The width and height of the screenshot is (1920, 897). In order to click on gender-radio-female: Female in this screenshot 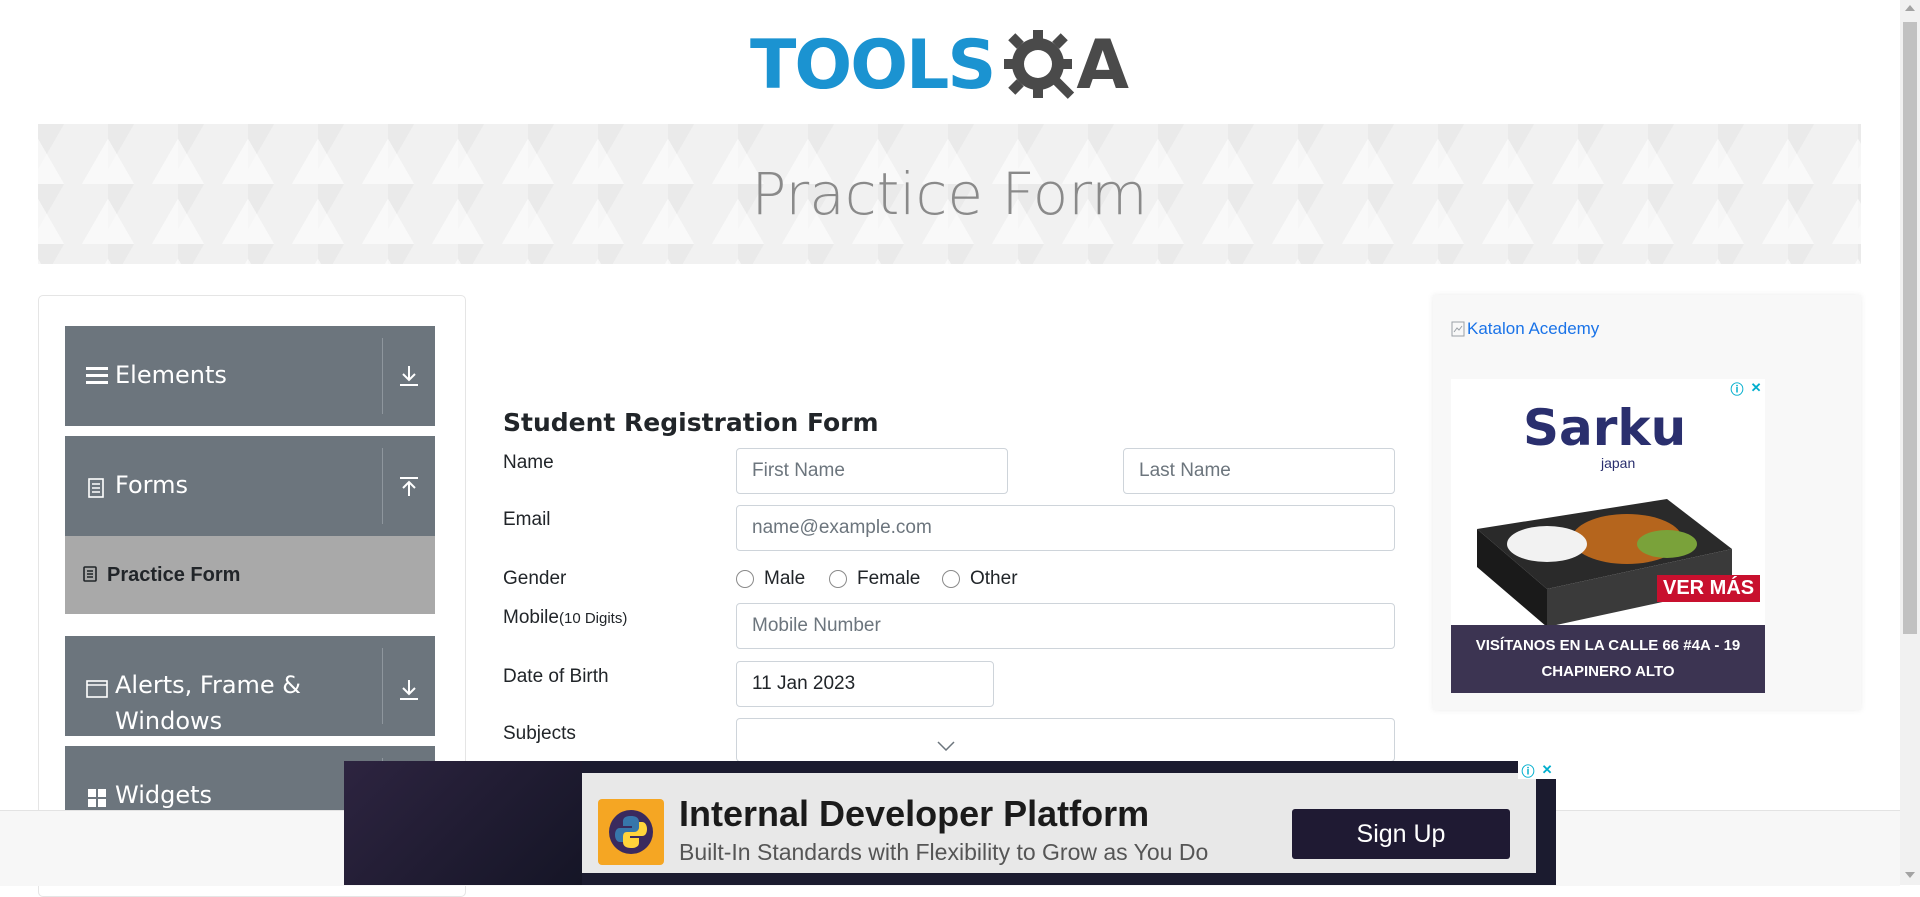, I will do `click(874, 579)`.